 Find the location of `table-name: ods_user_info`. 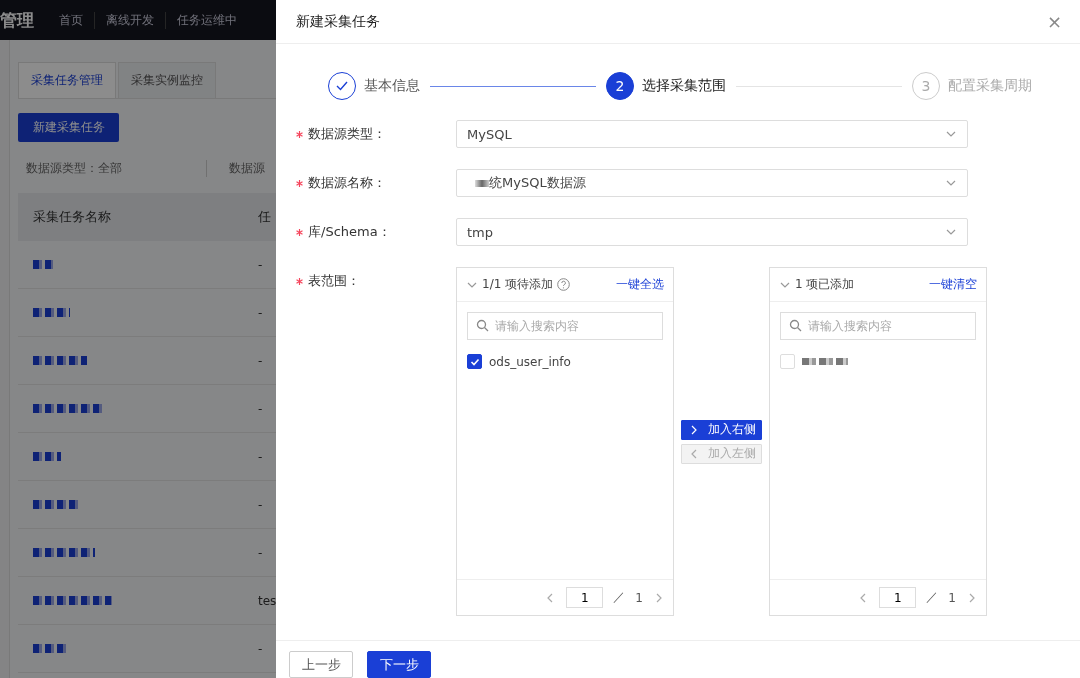

table-name: ods_user_info is located at coordinates (530, 361).